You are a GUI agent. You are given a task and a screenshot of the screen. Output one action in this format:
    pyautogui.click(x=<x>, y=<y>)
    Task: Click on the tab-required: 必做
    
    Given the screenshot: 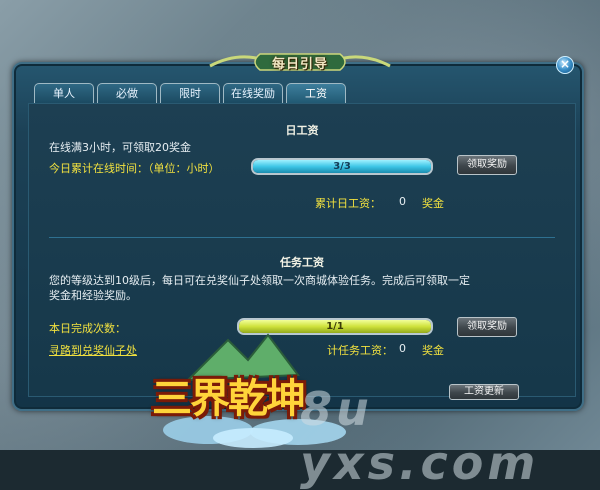 What is the action you would take?
    pyautogui.click(x=127, y=93)
    